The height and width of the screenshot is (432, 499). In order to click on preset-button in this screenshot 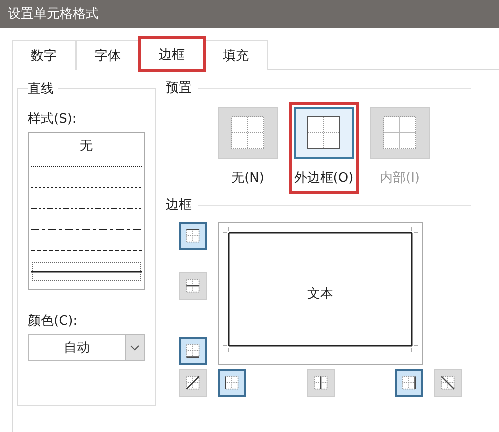, I will do `click(324, 133)`.